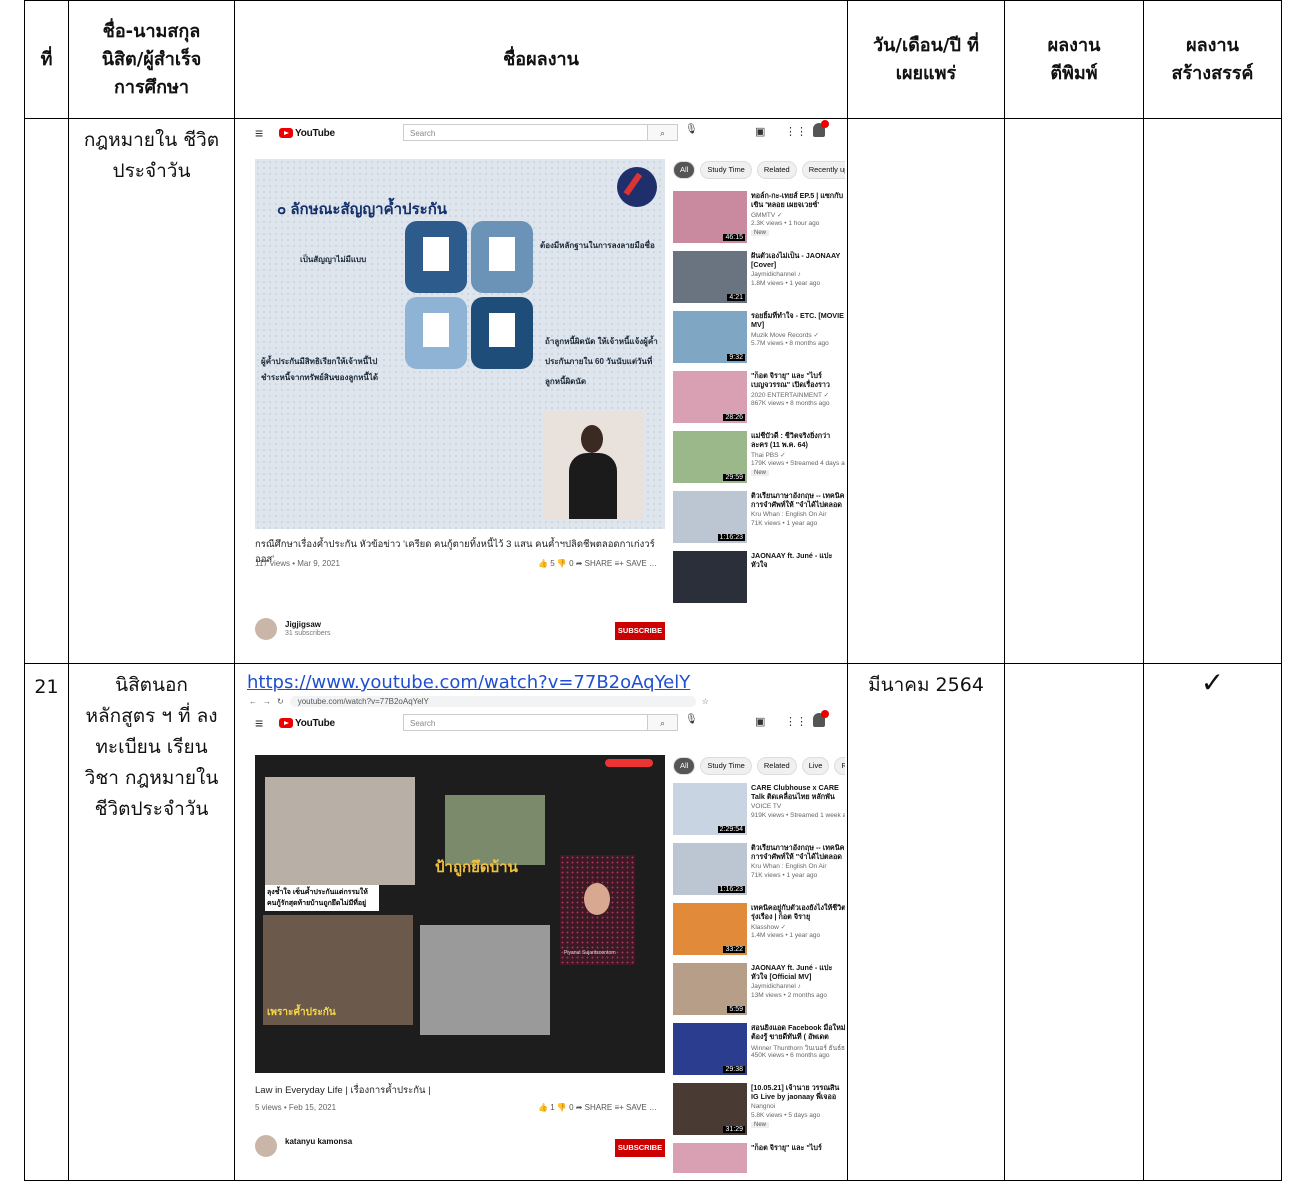 The height and width of the screenshot is (1181, 1300). Describe the element at coordinates (1212, 59) in the screenshot. I see `header-creative: ผลงาน สร้างสรรค์` at that location.